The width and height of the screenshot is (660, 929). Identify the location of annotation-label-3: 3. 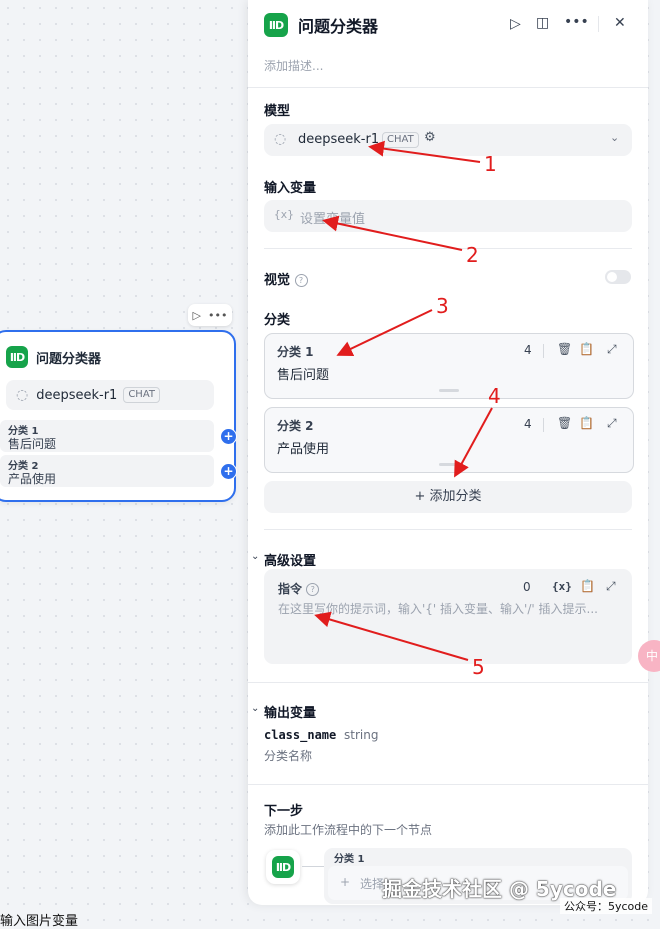
(442, 306).